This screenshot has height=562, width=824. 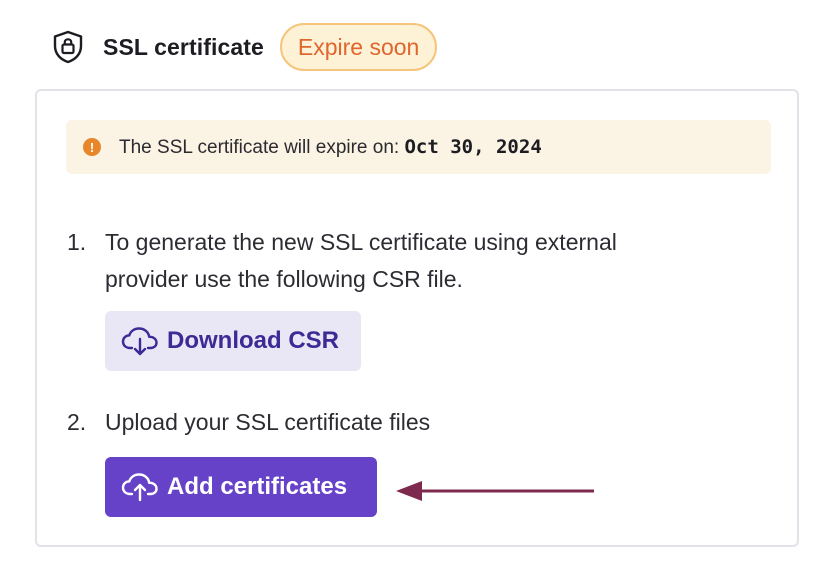 I want to click on add-certificates-button: Add certificates, so click(x=241, y=487).